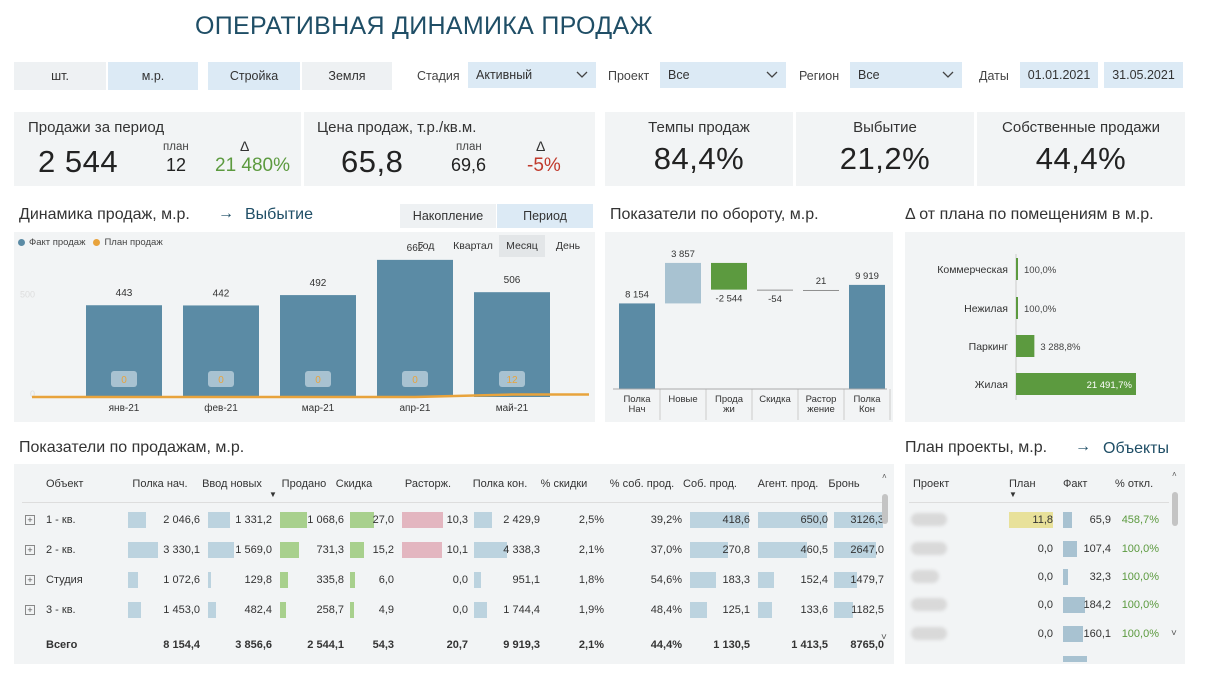  What do you see at coordinates (383, 550) in the screenshot?
I see `table-cell: 15,2` at bounding box center [383, 550].